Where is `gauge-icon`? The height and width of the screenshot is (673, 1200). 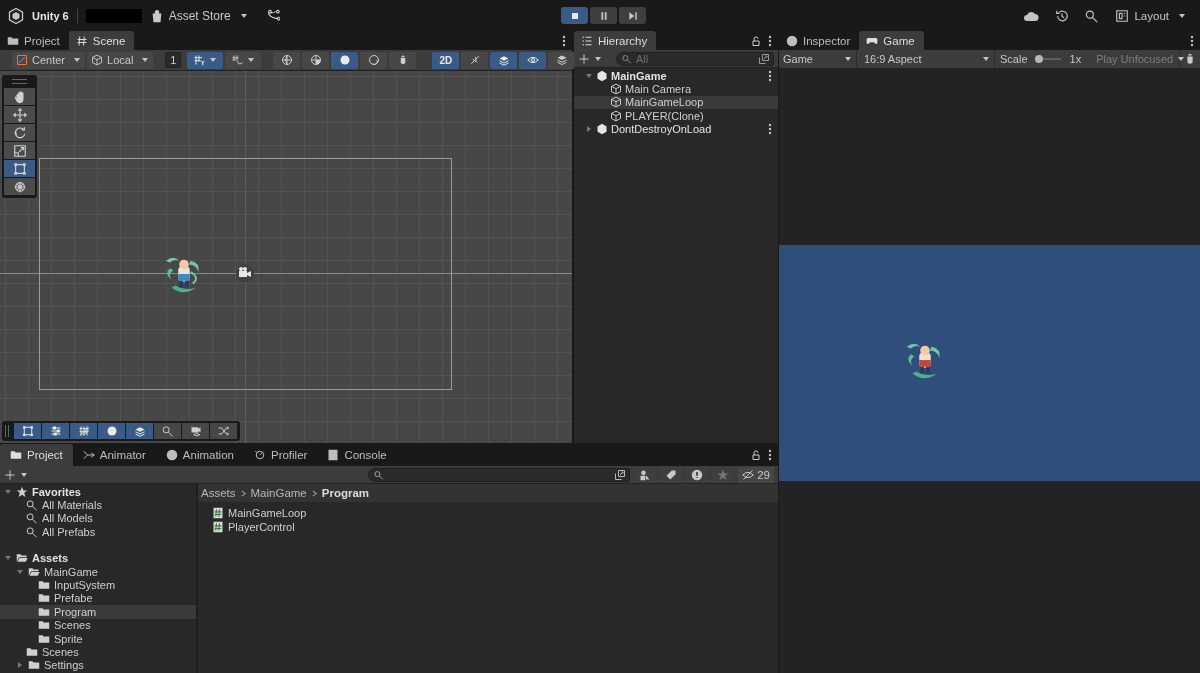 gauge-icon is located at coordinates (259, 455).